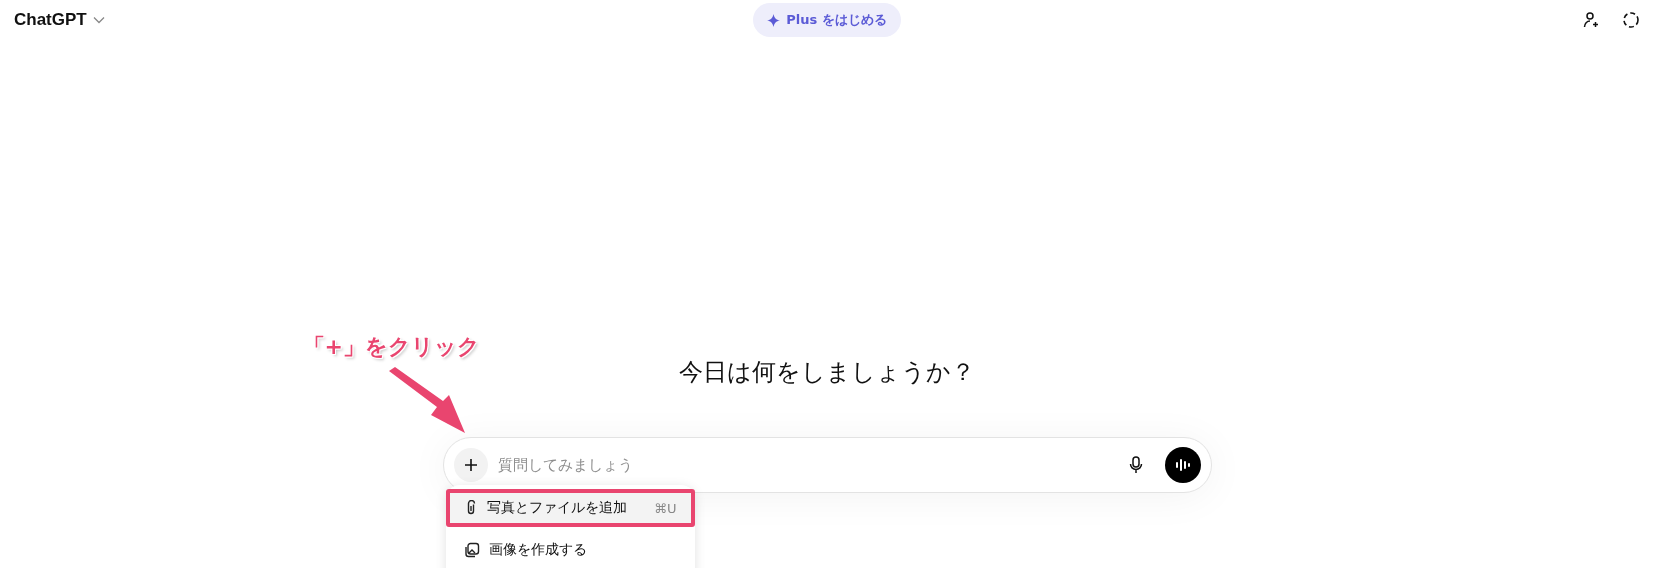 Image resolution: width=1654 pixels, height=568 pixels. I want to click on model-selector: ChatGPT, so click(59, 20).